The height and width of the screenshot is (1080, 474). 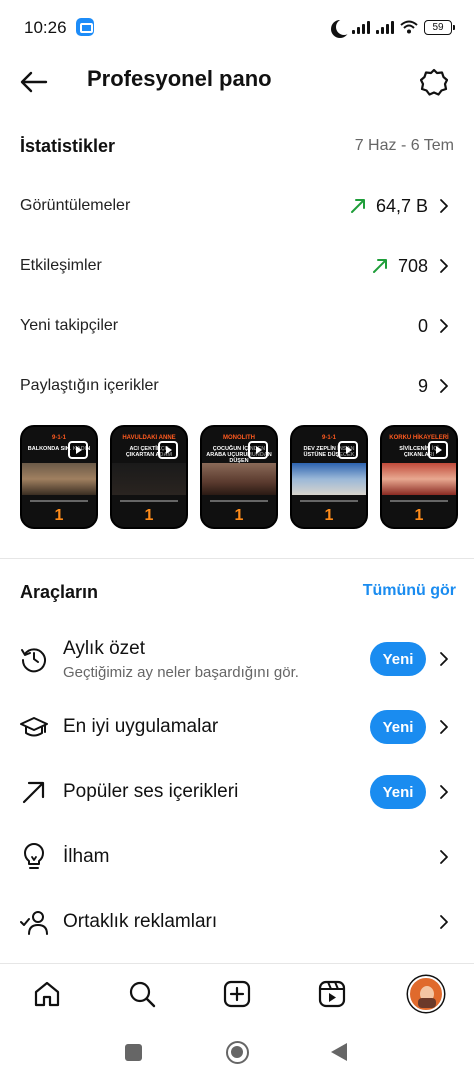 I want to click on stat-row-views: Görüntülemeler 64,7 B, so click(x=237, y=206).